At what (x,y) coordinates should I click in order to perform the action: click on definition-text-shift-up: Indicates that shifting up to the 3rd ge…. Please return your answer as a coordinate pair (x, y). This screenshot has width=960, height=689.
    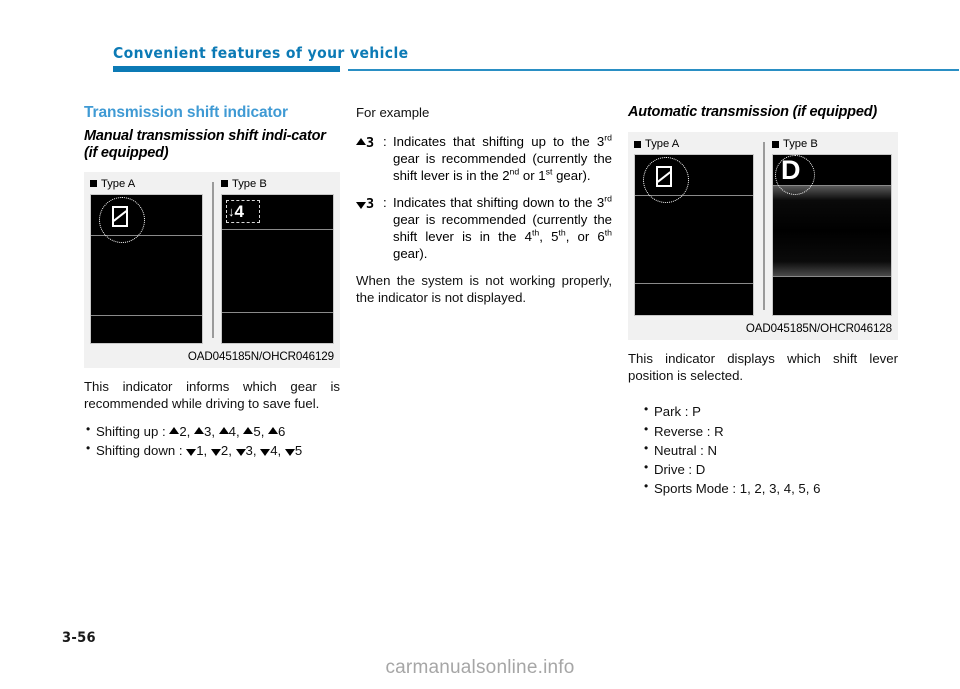
    Looking at the image, I should click on (502, 158).